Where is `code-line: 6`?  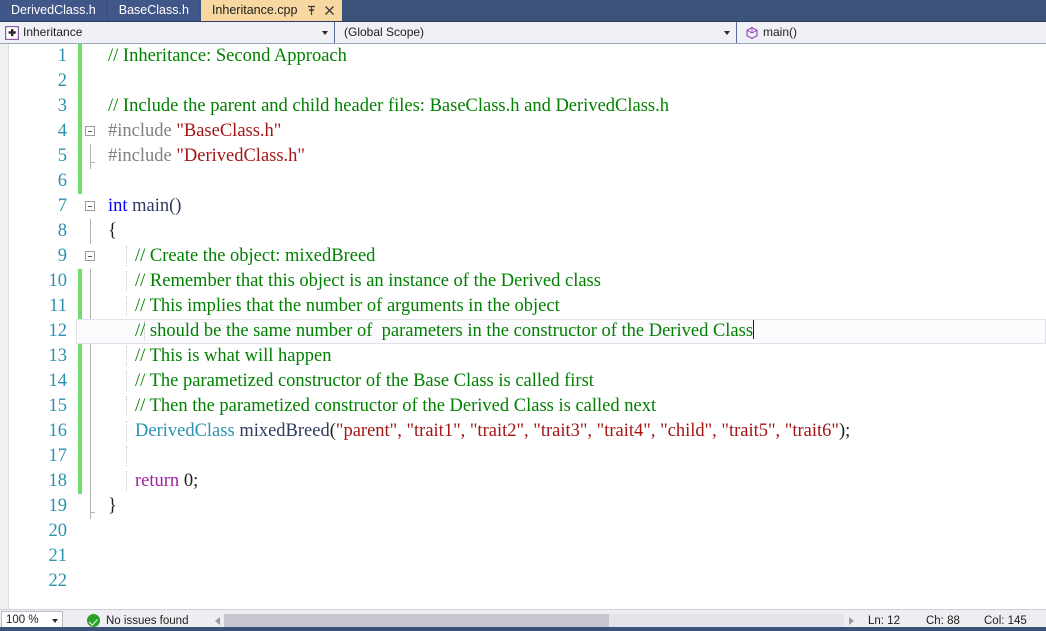
code-line: 6 is located at coordinates (527, 181).